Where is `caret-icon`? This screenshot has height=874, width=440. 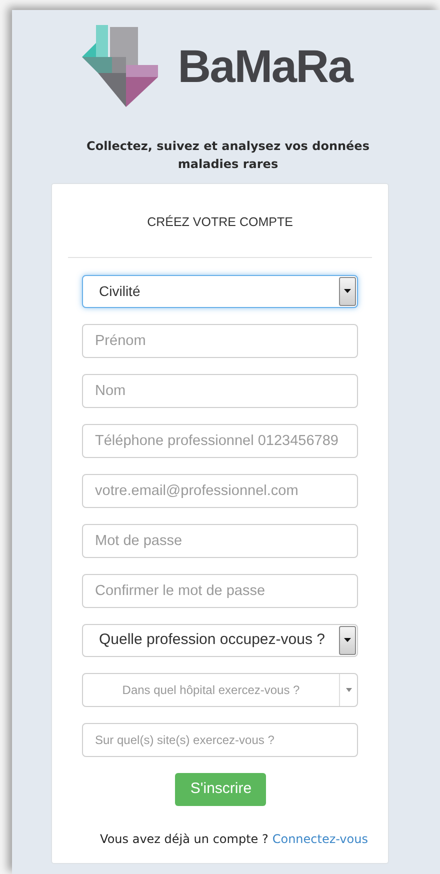 caret-icon is located at coordinates (349, 690).